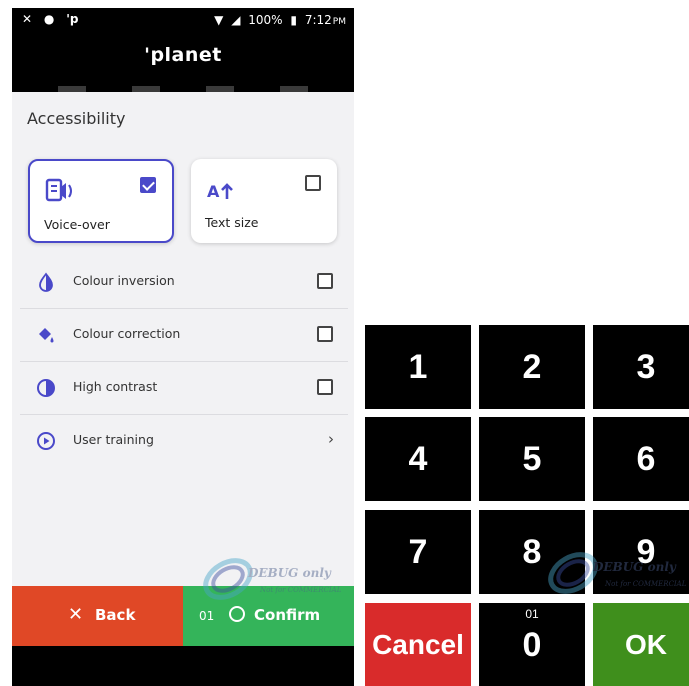  I want to click on colour-correction-icon, so click(46, 335).